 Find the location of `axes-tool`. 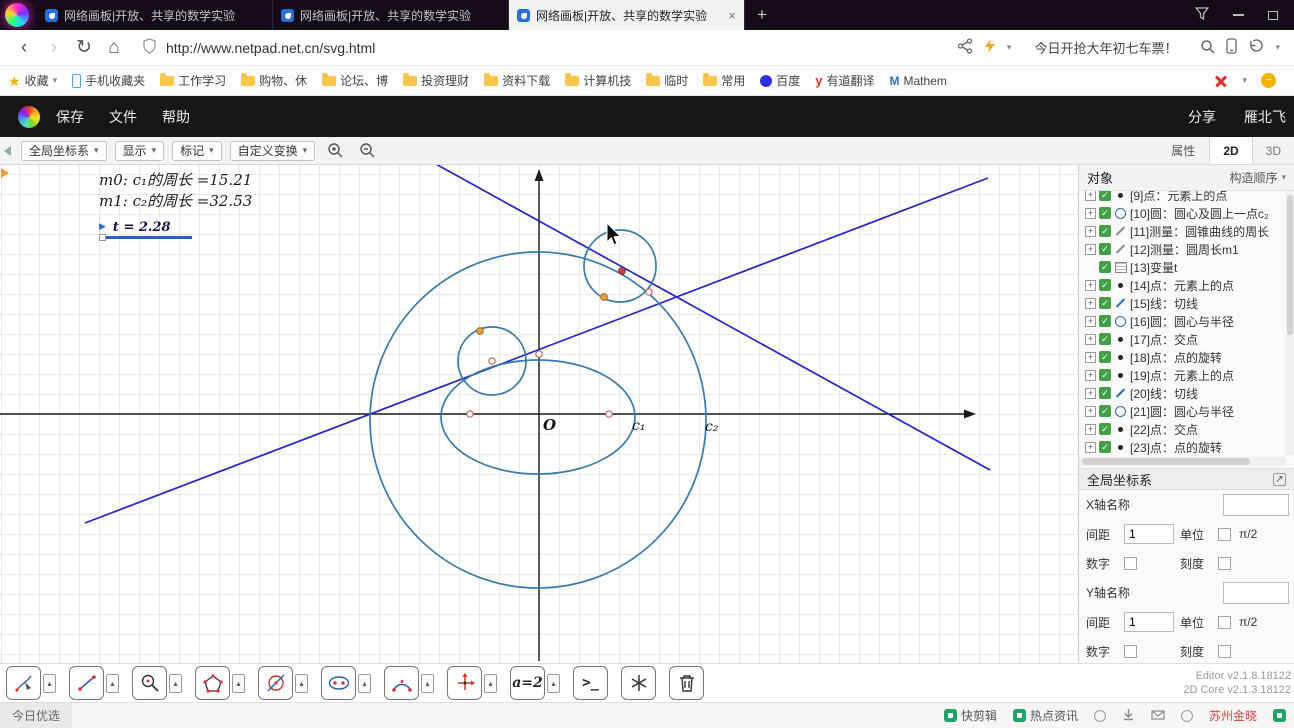

axes-tool is located at coordinates (464, 683).